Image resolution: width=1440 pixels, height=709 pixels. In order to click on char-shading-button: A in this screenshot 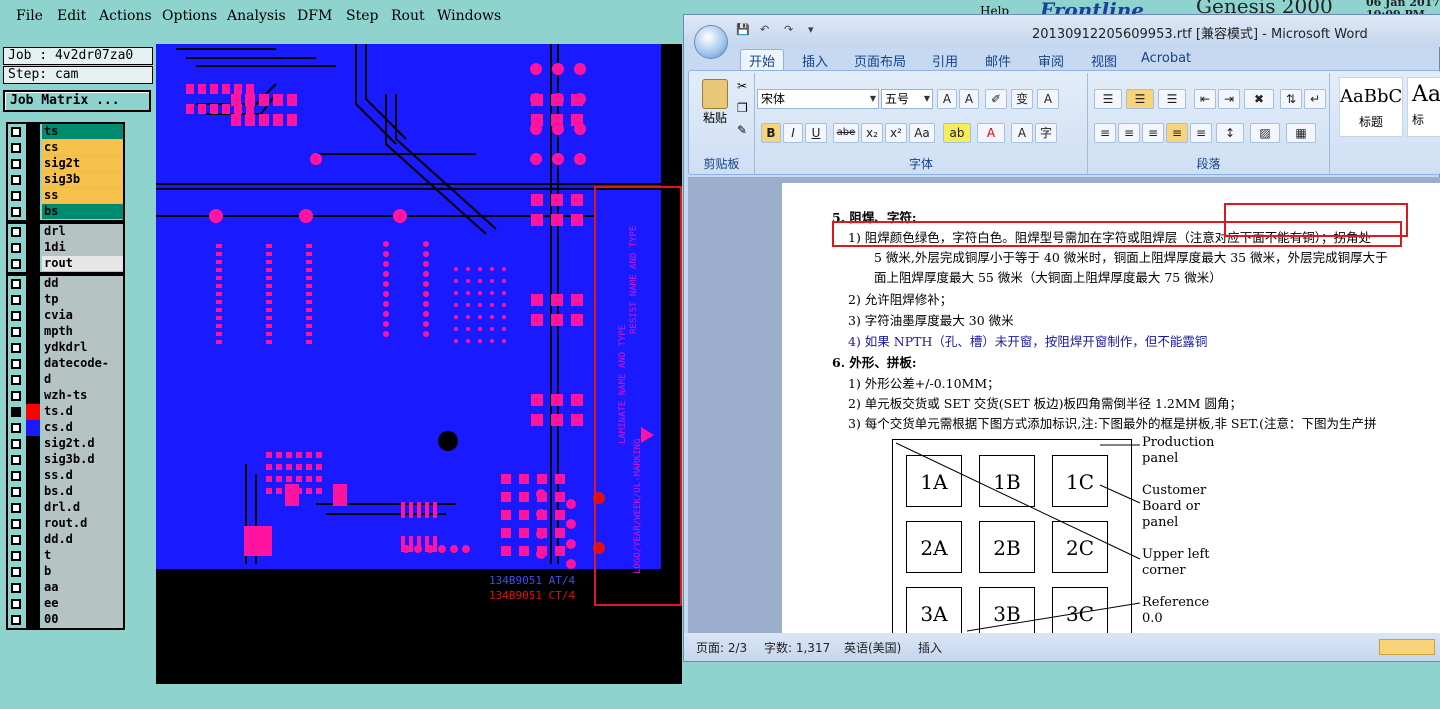, I will do `click(1022, 133)`.